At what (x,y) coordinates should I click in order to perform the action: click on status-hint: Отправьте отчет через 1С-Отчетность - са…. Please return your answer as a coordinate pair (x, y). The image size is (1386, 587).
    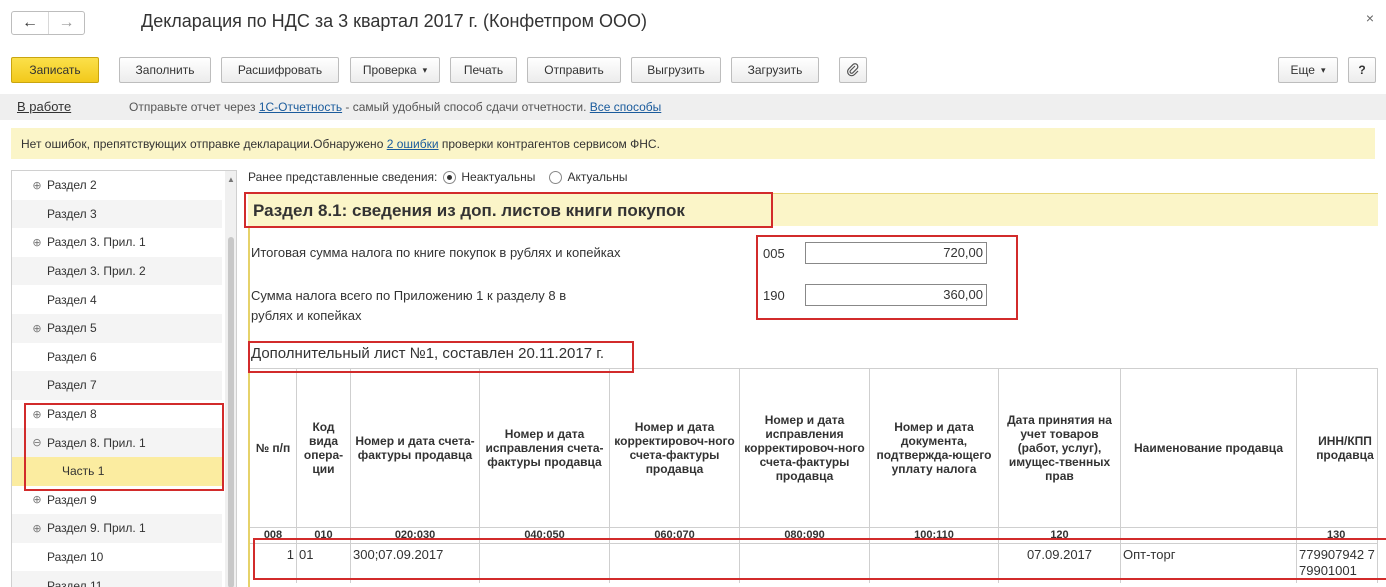
    Looking at the image, I should click on (395, 107).